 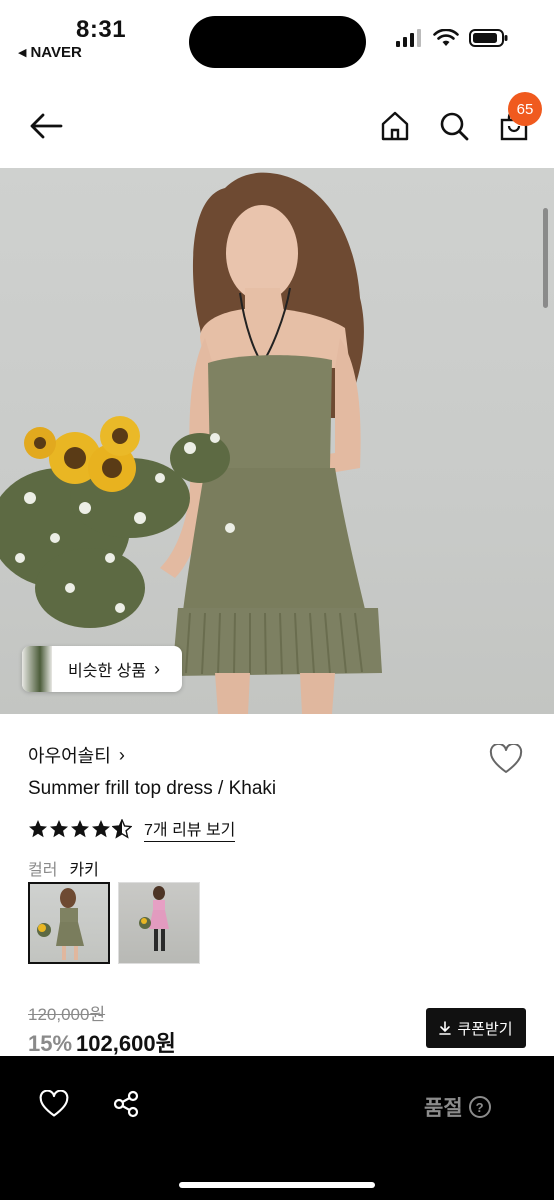 I want to click on color-option-khaki, so click(x=69, y=923).